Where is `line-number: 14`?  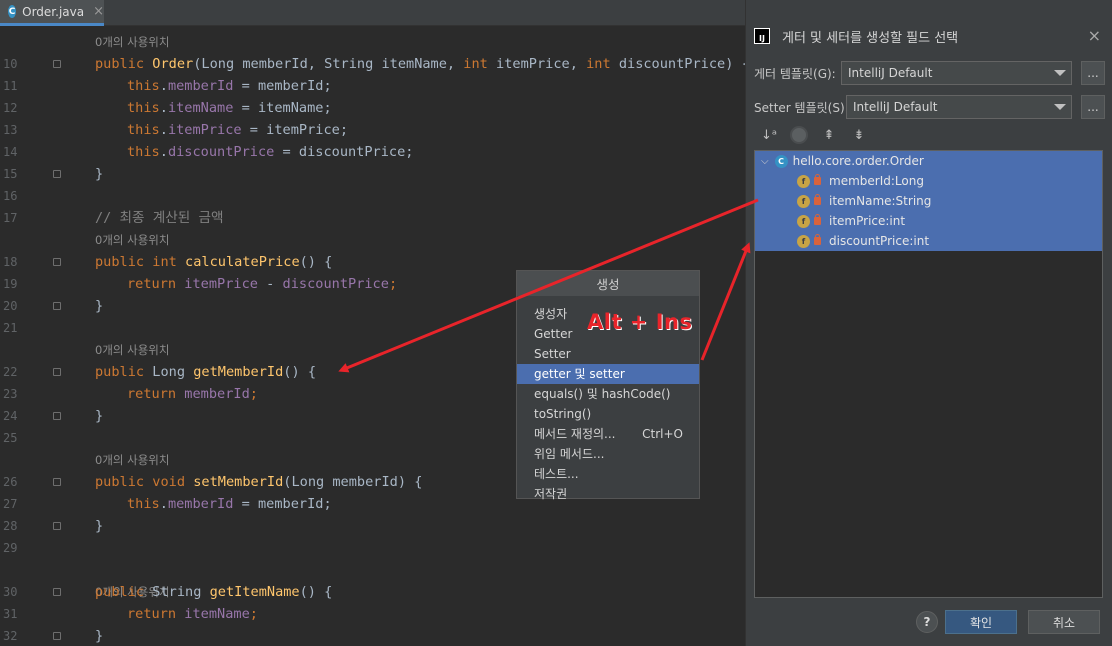
line-number: 14 is located at coordinates (10, 152).